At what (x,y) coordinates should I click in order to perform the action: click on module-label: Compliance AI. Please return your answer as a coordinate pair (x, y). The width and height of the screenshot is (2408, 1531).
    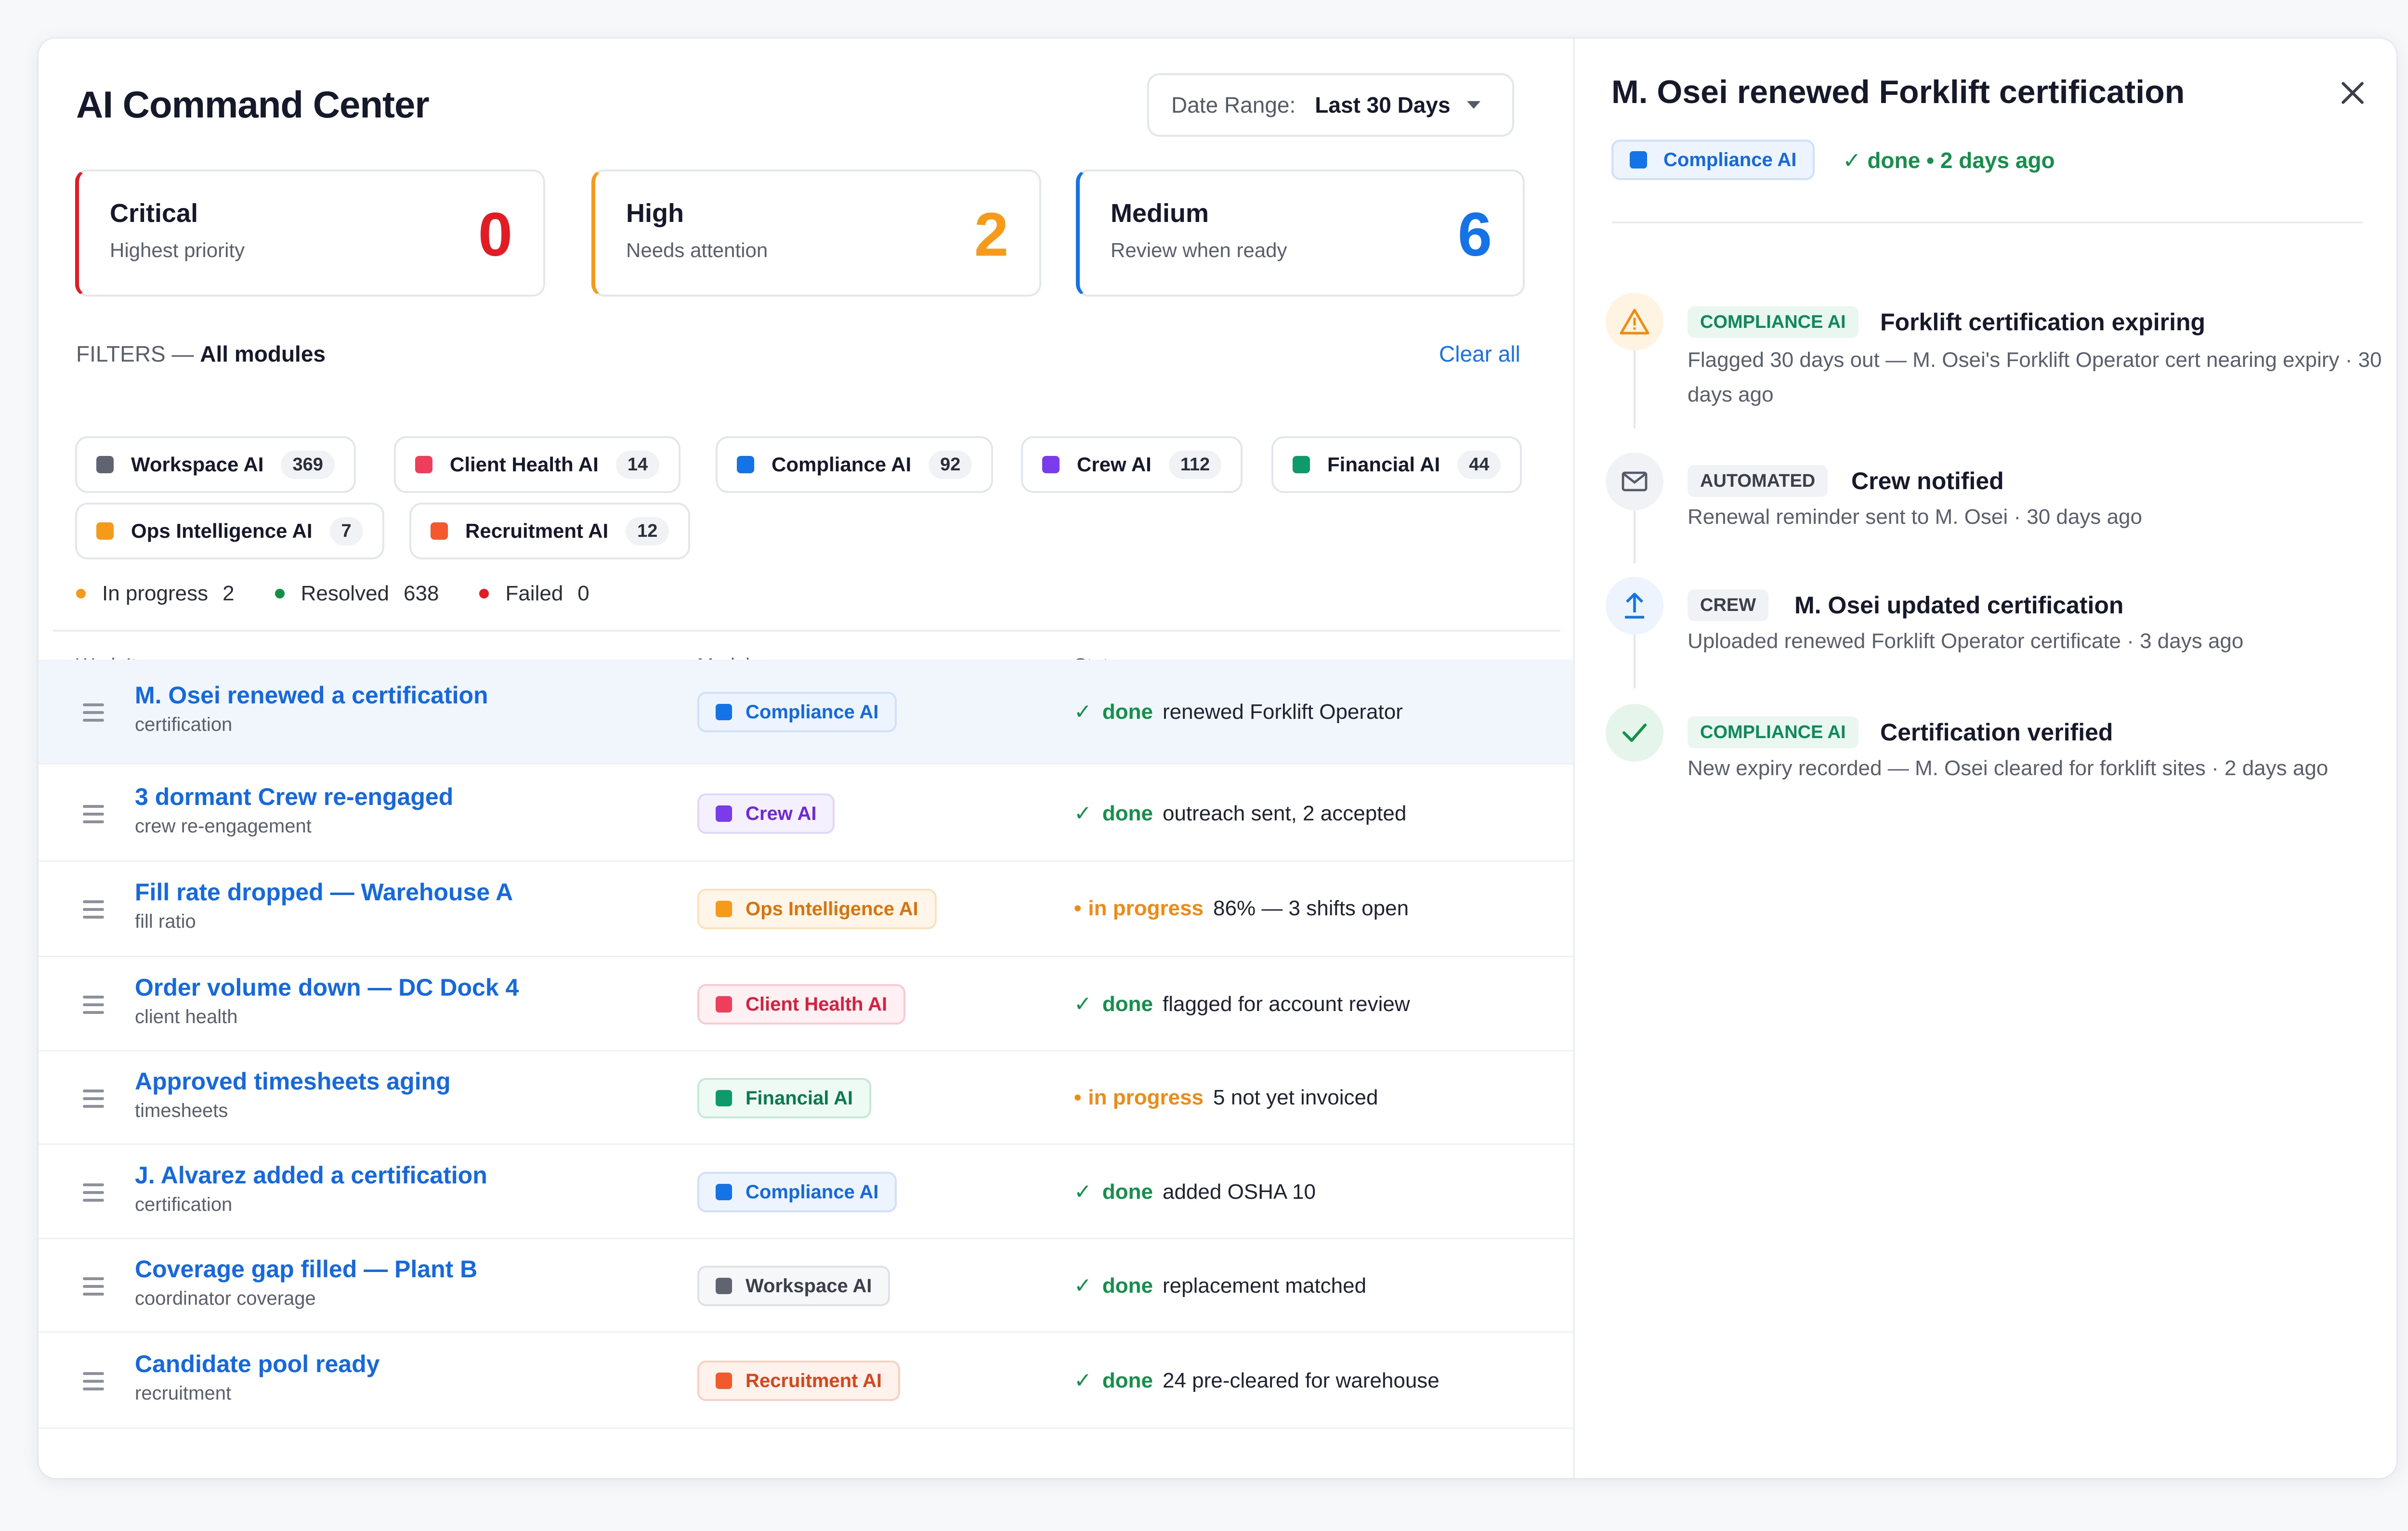
    Looking at the image, I should click on (812, 1192).